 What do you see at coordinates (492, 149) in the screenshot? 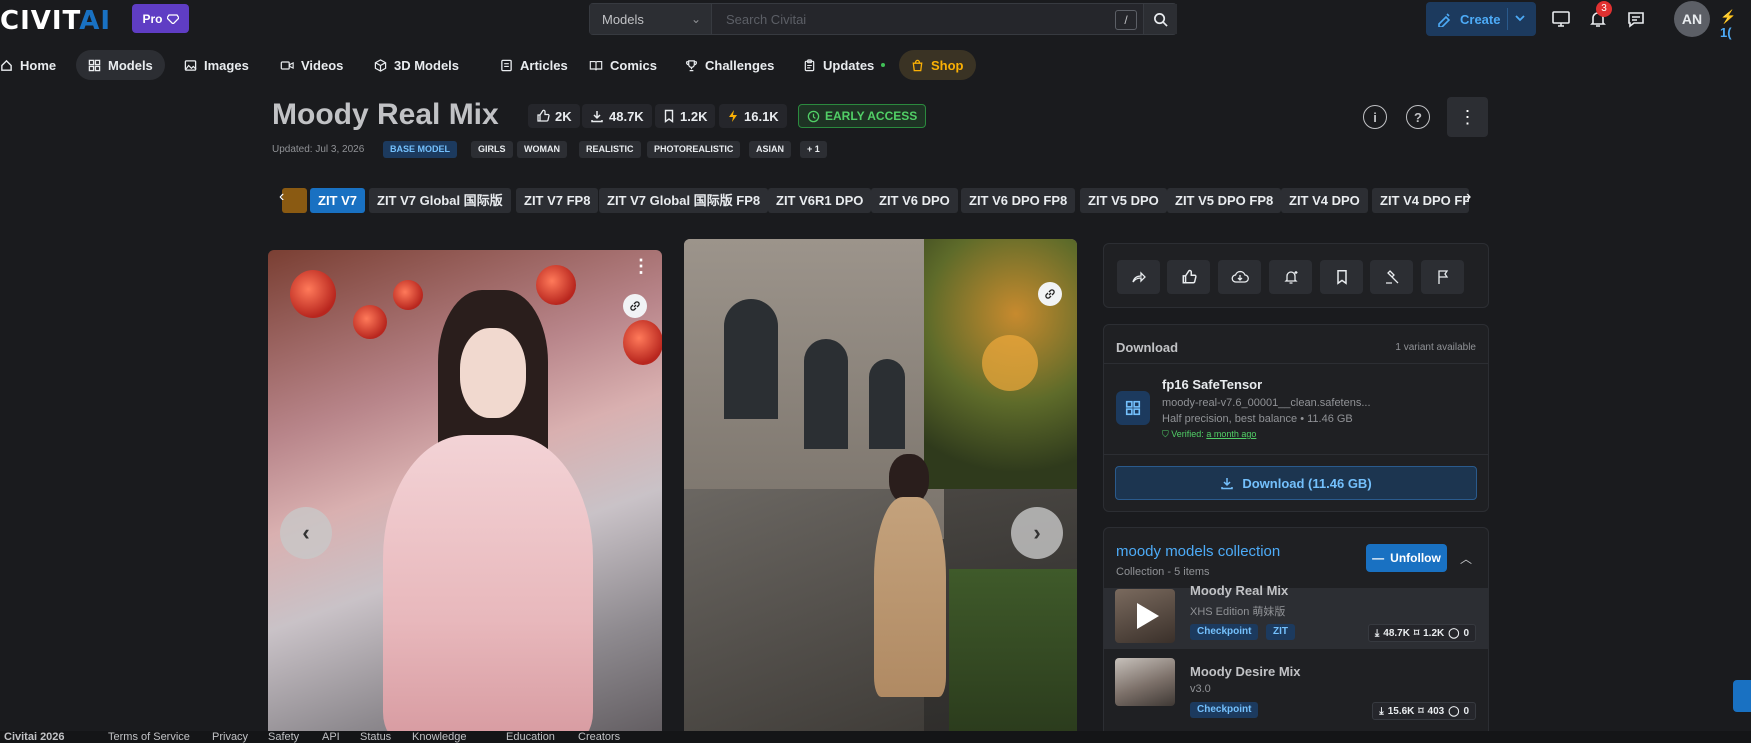
I see `tag-girls: GIRLS` at bounding box center [492, 149].